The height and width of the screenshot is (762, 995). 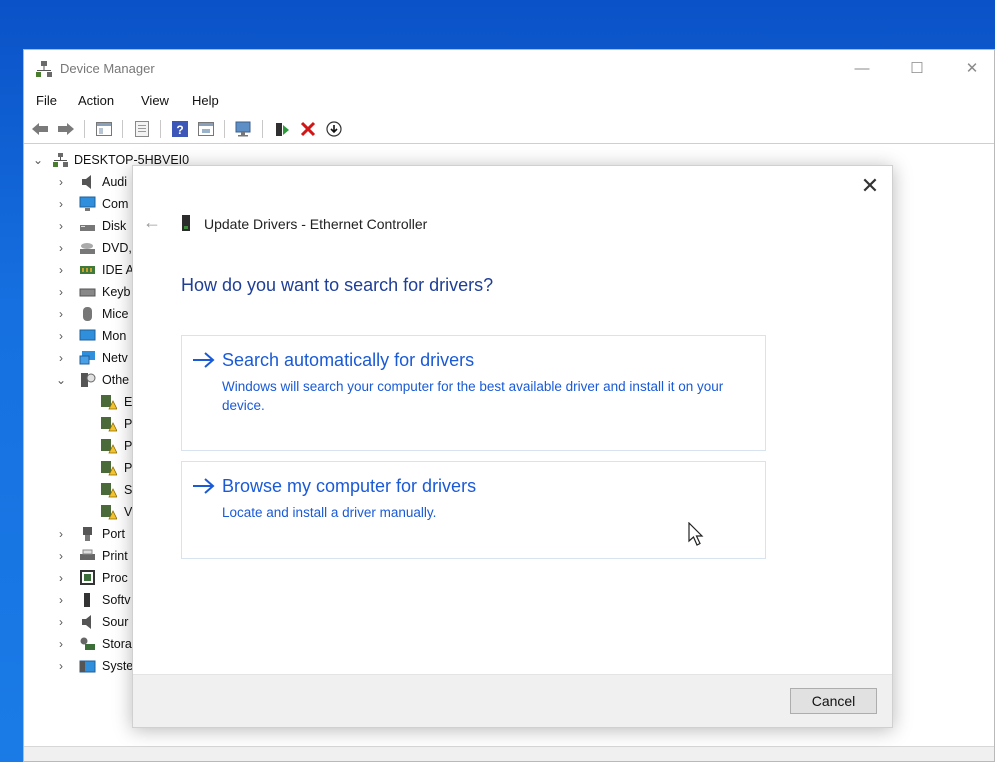 What do you see at coordinates (509, 101) in the screenshot?
I see `menu-bar: File Action View Help` at bounding box center [509, 101].